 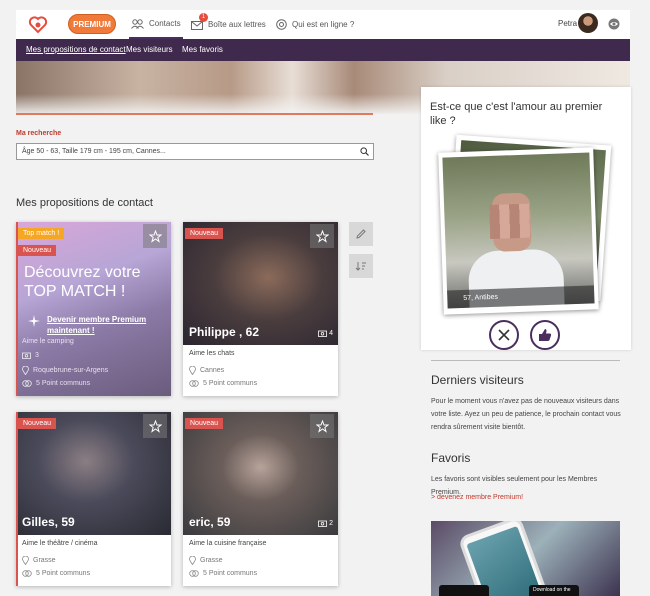 I want to click on profile-photo: 57, Antibes, so click(x=518, y=231).